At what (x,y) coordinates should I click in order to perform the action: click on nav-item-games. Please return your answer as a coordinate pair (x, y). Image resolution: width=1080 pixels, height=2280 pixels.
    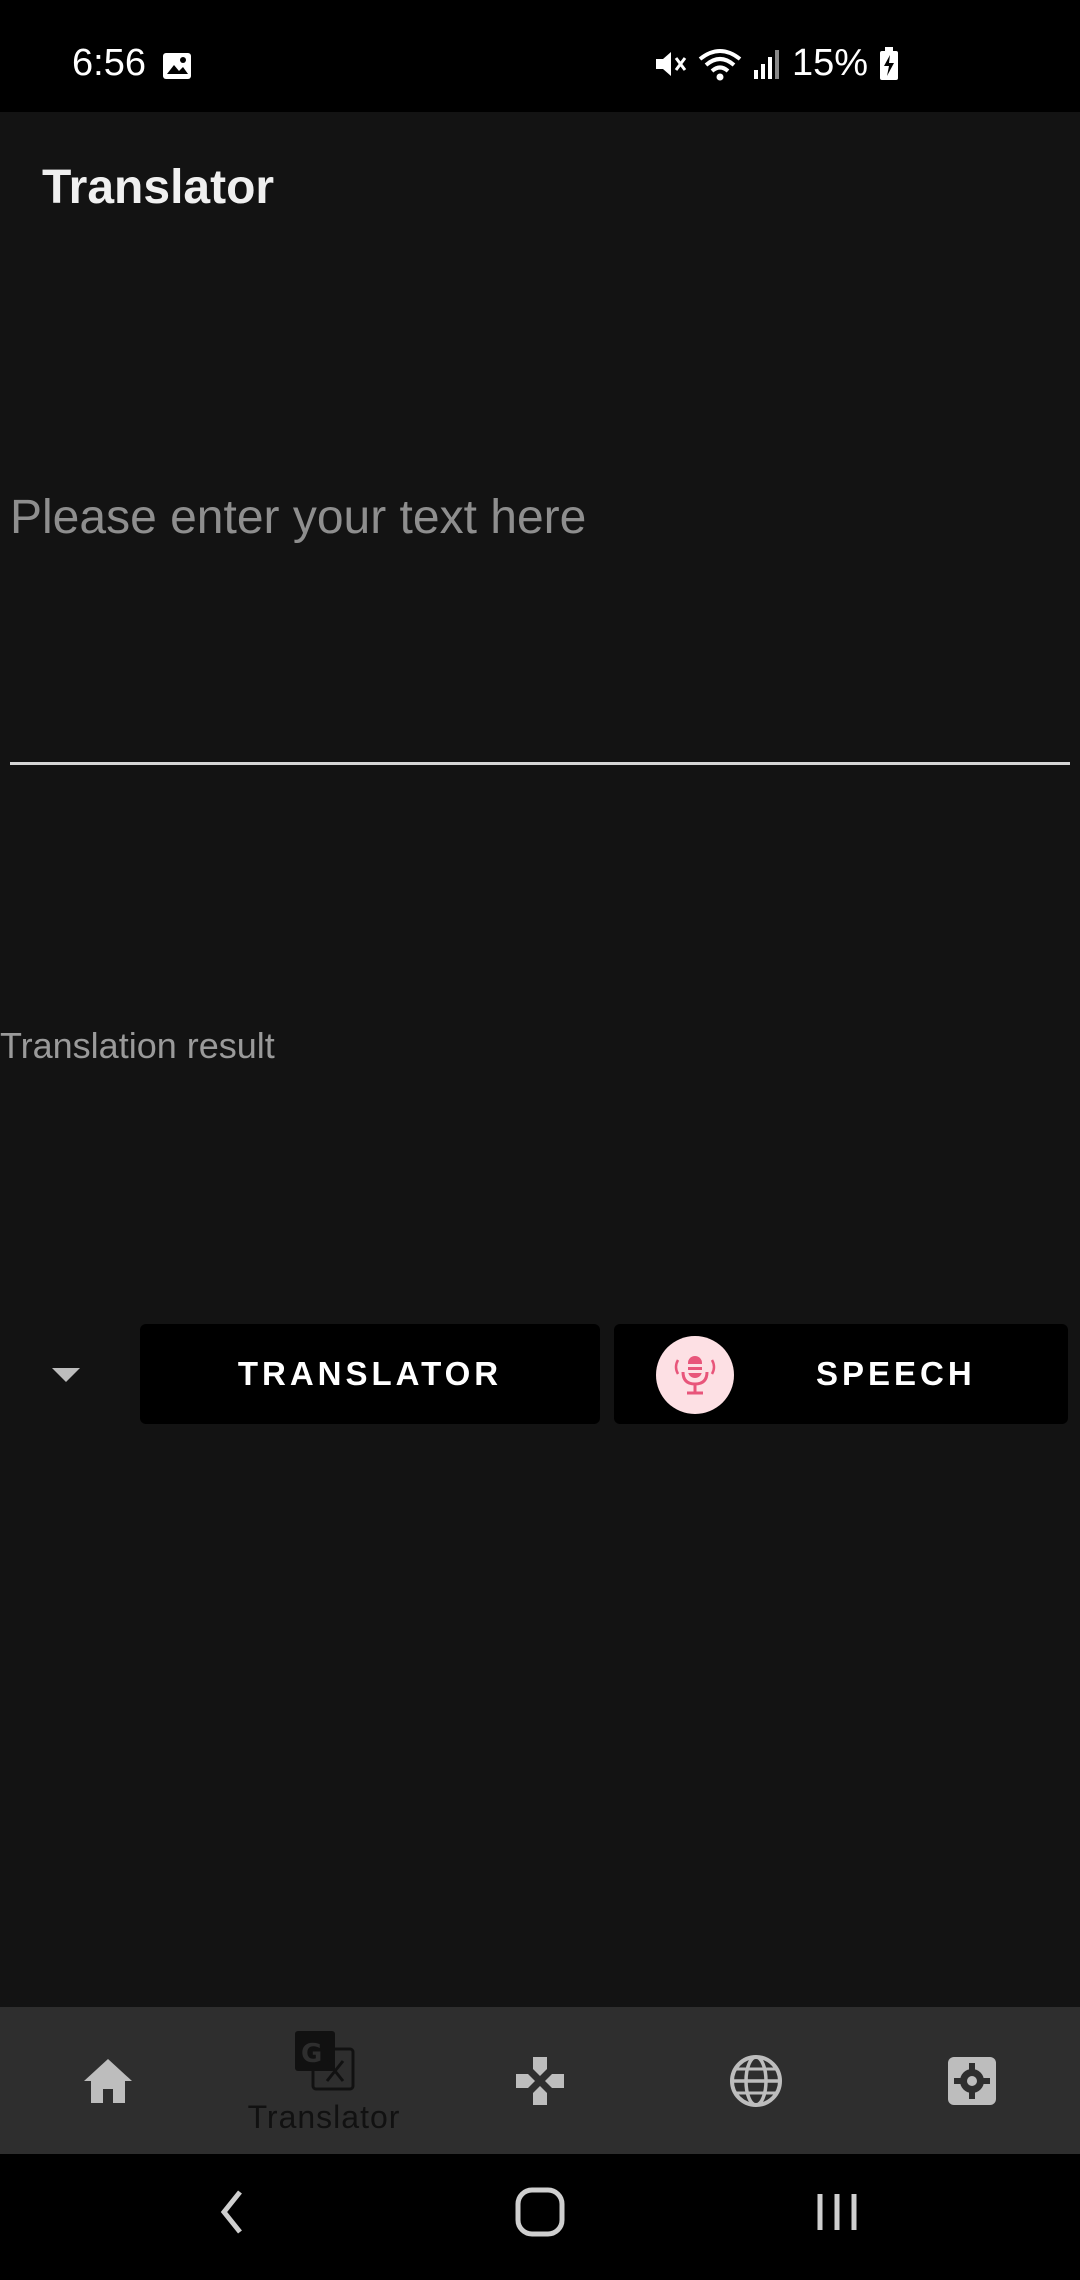
    Looking at the image, I should click on (540, 2080).